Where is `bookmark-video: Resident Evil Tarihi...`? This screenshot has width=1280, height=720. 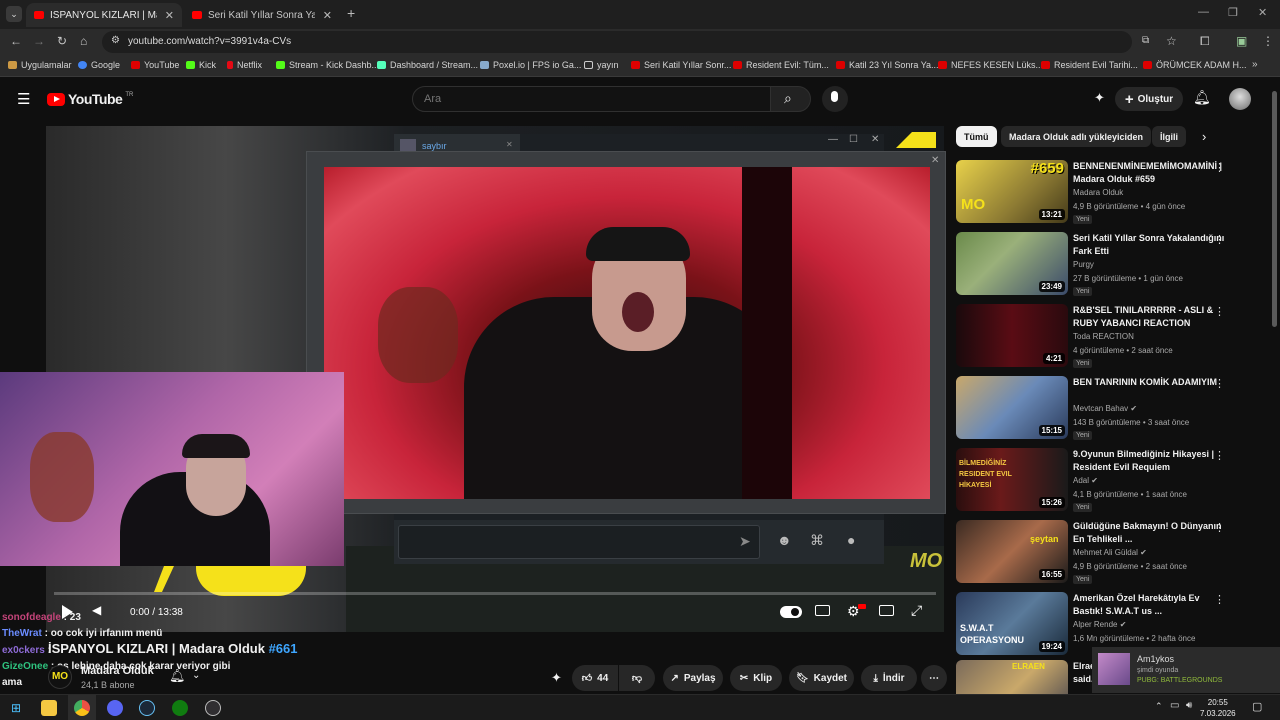 bookmark-video: Resident Evil Tarihi... is located at coordinates (1089, 65).